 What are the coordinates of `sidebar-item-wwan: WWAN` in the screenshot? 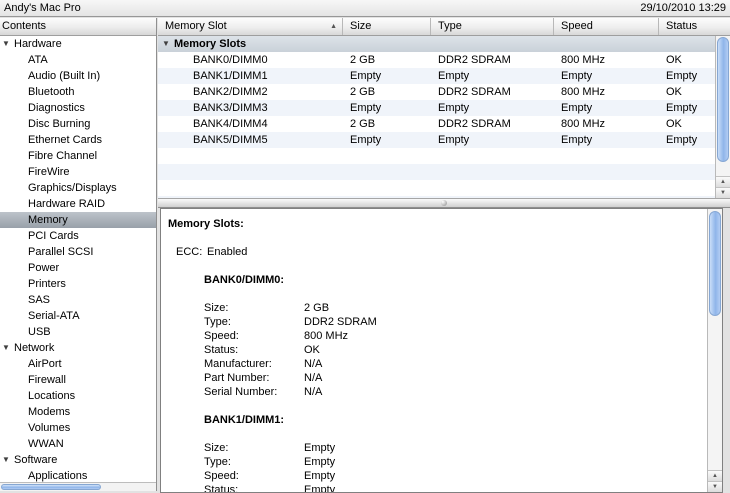 It's located at (78, 444).